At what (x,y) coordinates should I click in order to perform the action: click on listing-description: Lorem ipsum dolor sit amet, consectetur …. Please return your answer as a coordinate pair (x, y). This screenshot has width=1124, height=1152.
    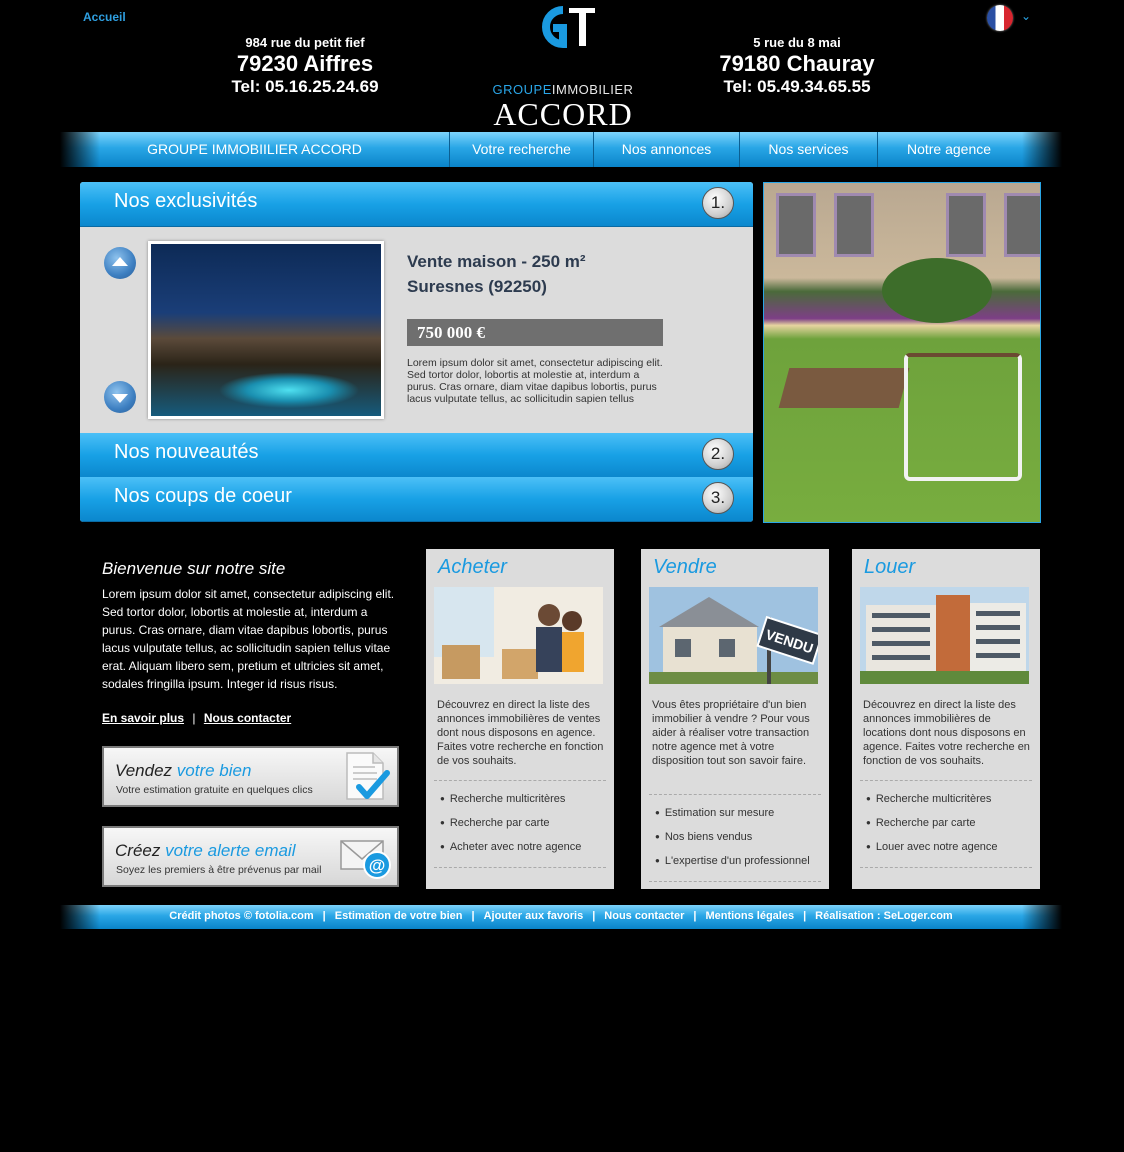
    Looking at the image, I should click on (535, 381).